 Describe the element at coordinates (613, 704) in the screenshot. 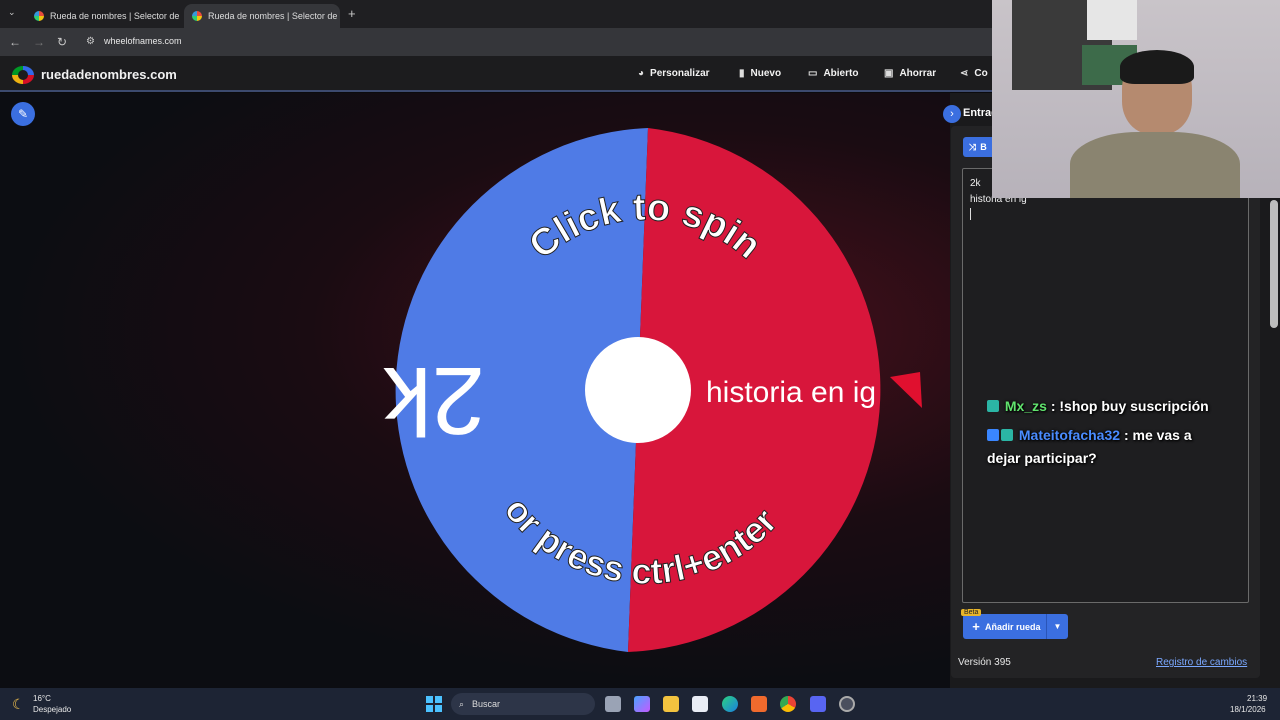

I see `task-view-icon` at that location.